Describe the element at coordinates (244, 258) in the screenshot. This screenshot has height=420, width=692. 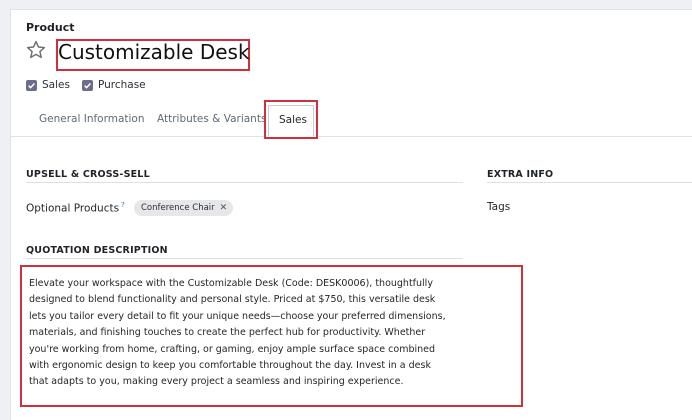
I see `quotation-divider` at that location.